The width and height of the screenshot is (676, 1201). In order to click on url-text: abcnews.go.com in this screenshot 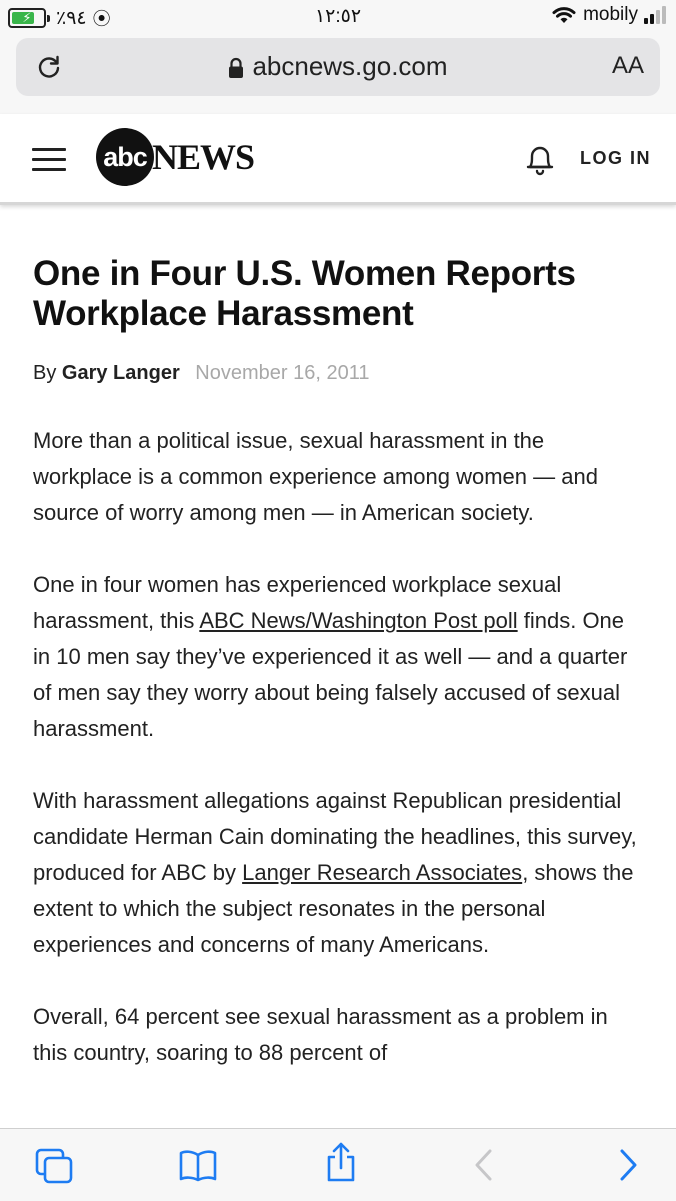, I will do `click(350, 66)`.